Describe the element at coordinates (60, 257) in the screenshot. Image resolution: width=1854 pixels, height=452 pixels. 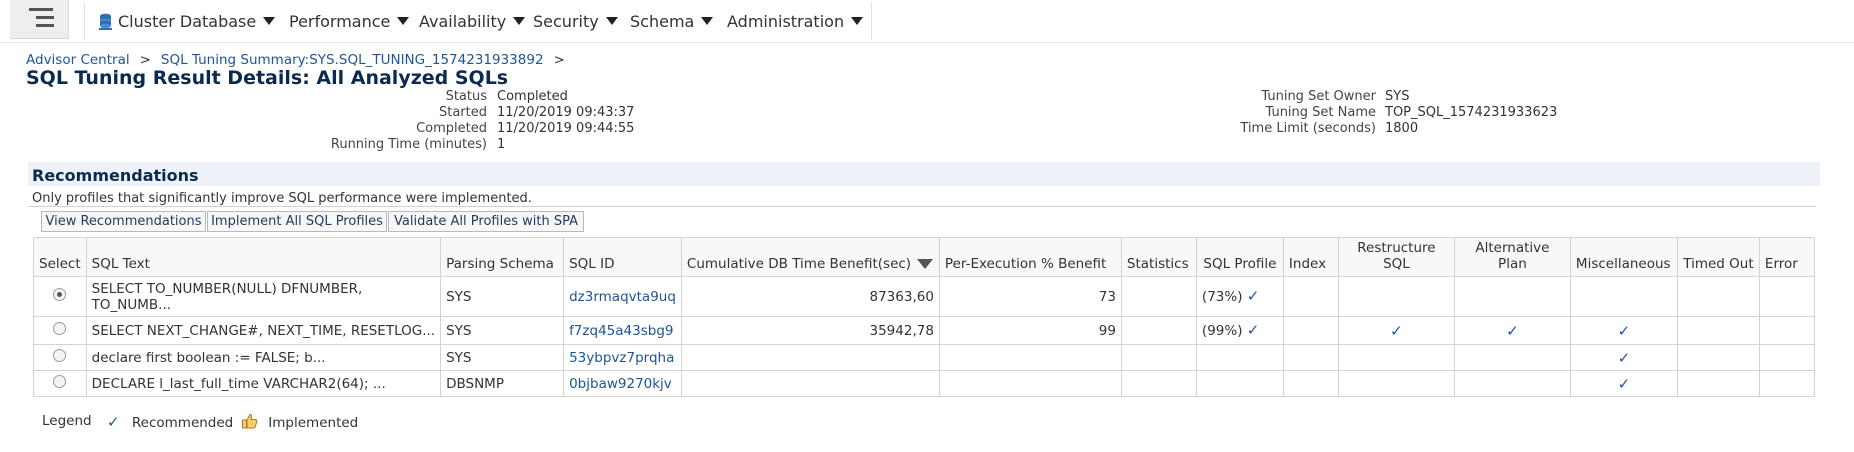
I see `column-header-select: Select` at that location.